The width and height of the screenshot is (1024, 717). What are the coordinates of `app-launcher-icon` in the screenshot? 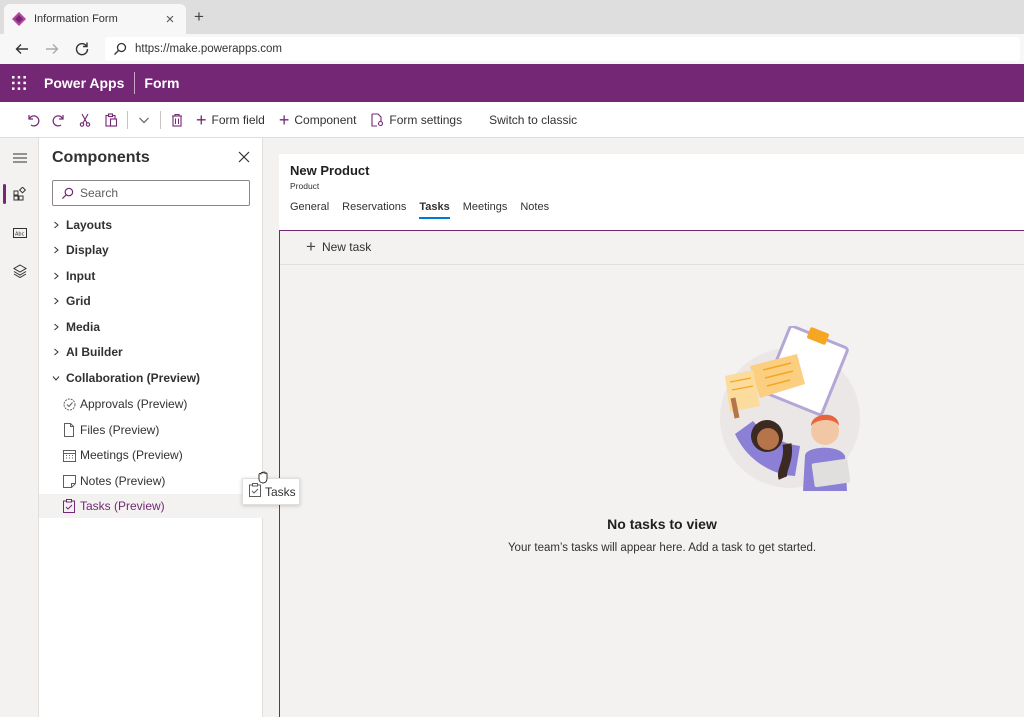 It's located at (19, 83).